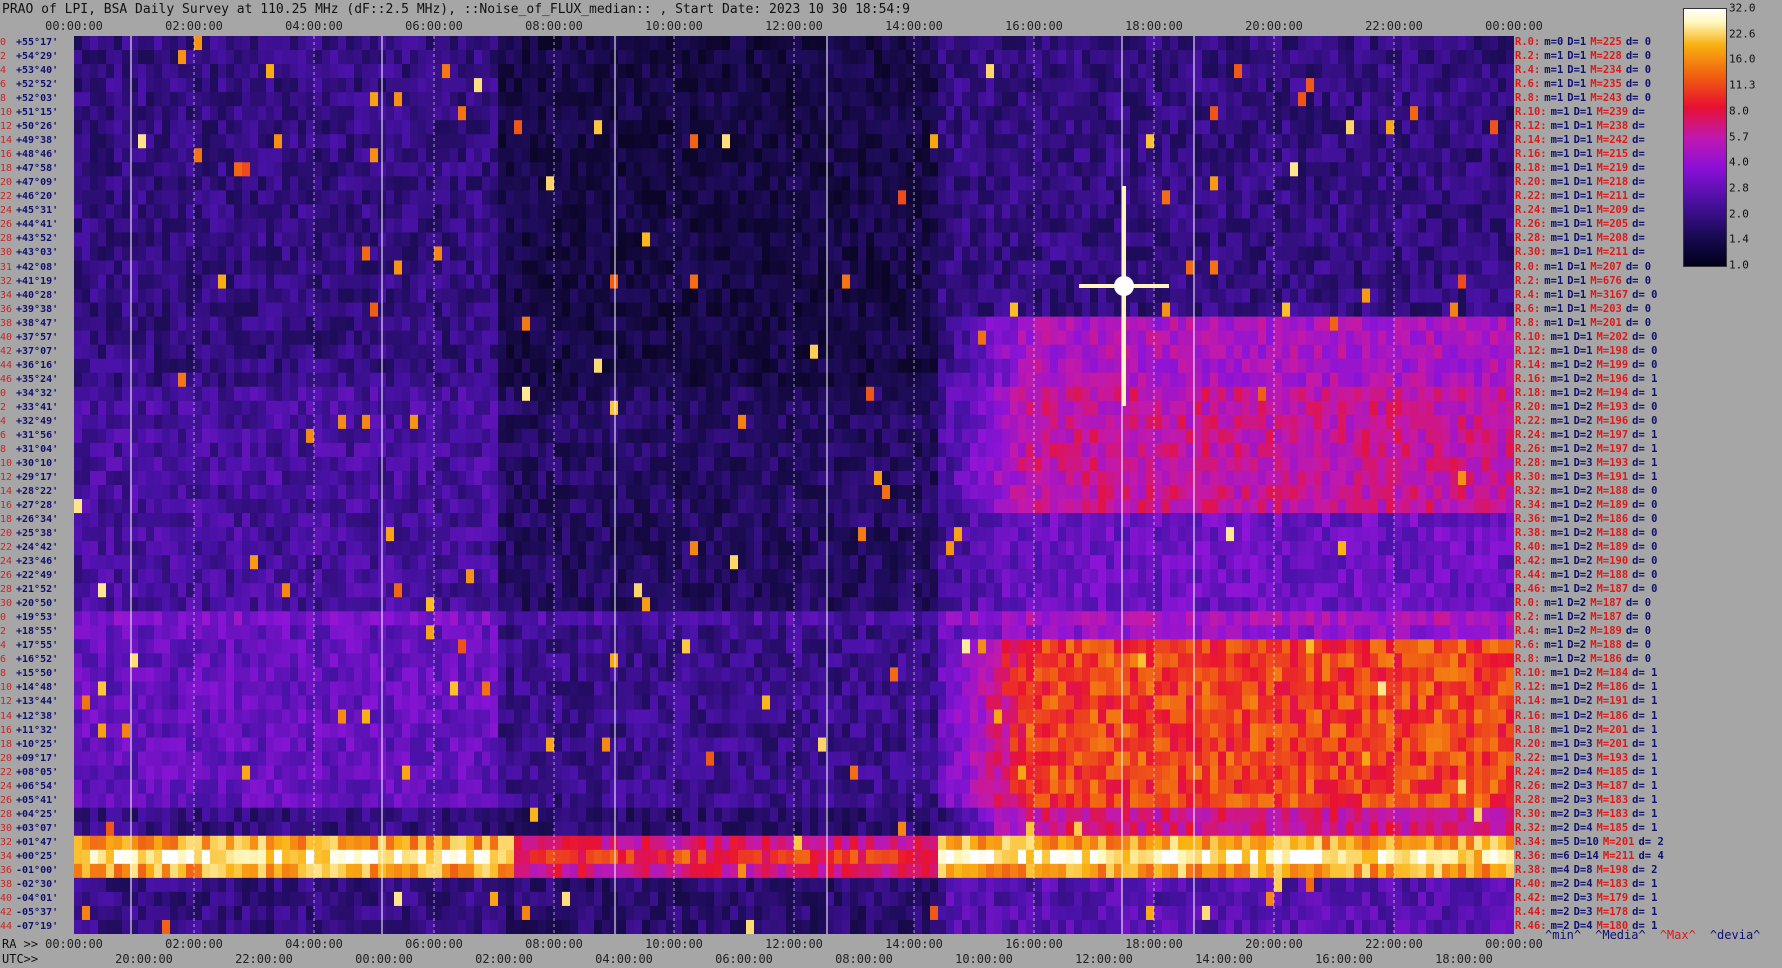  Describe the element at coordinates (6, 772) in the screenshot. I see `dec-row-index: 22` at that location.